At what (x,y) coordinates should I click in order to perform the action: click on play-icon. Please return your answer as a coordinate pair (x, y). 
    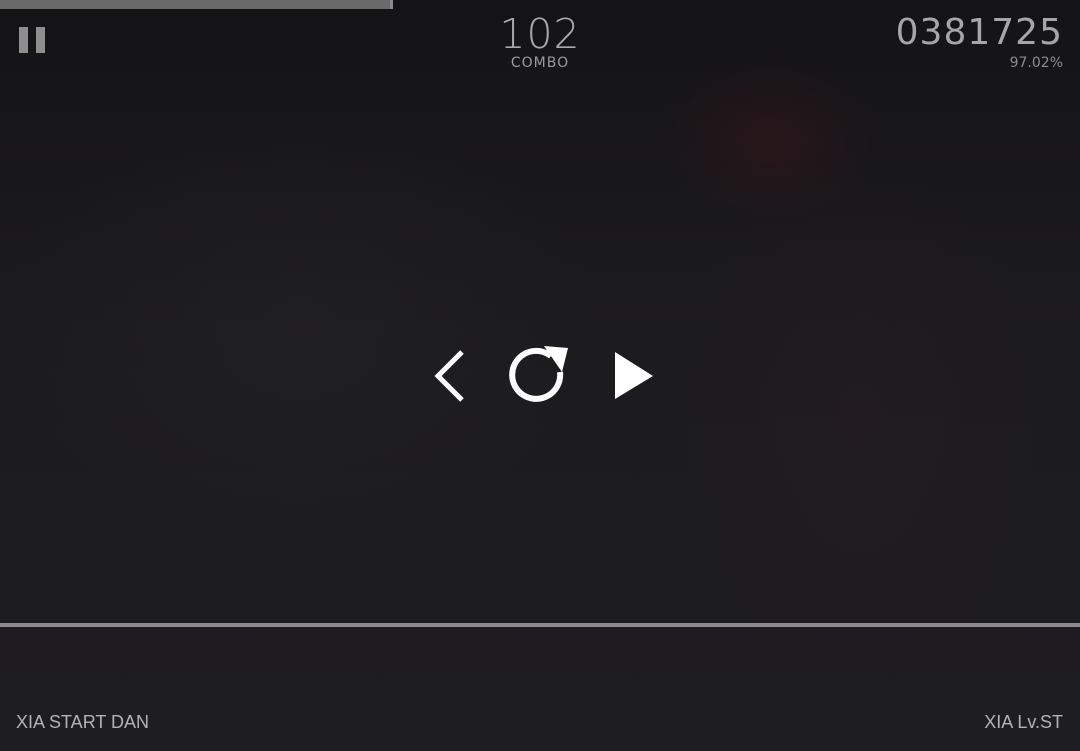
    Looking at the image, I should click on (634, 375).